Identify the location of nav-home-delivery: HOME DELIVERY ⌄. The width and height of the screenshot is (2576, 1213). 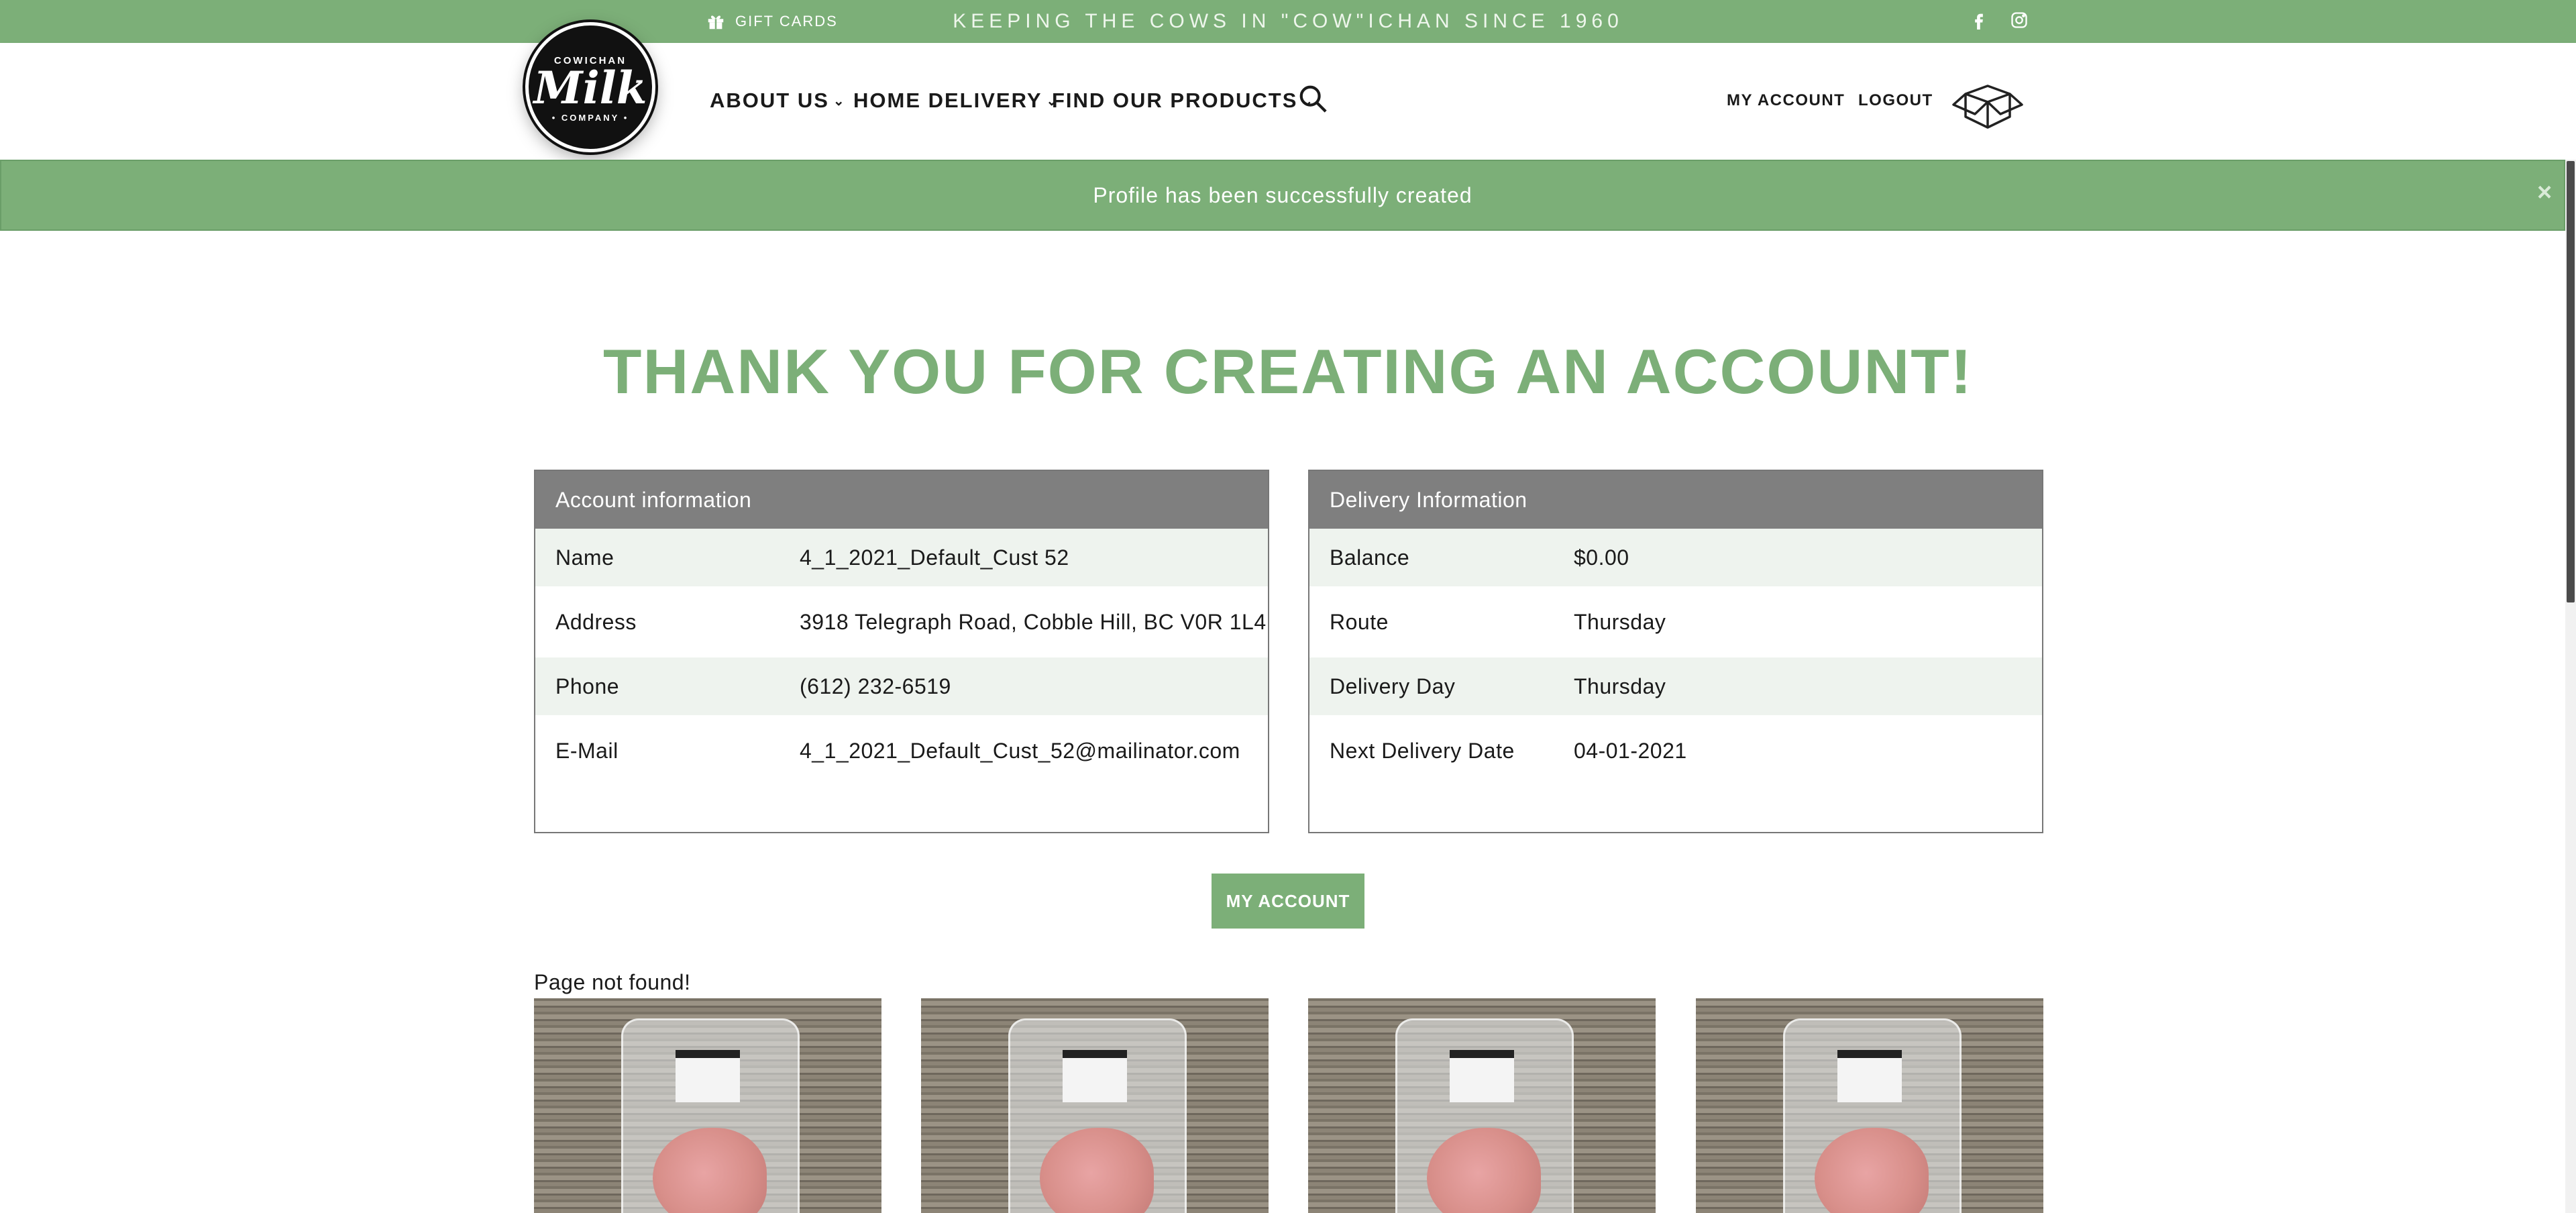
(956, 101).